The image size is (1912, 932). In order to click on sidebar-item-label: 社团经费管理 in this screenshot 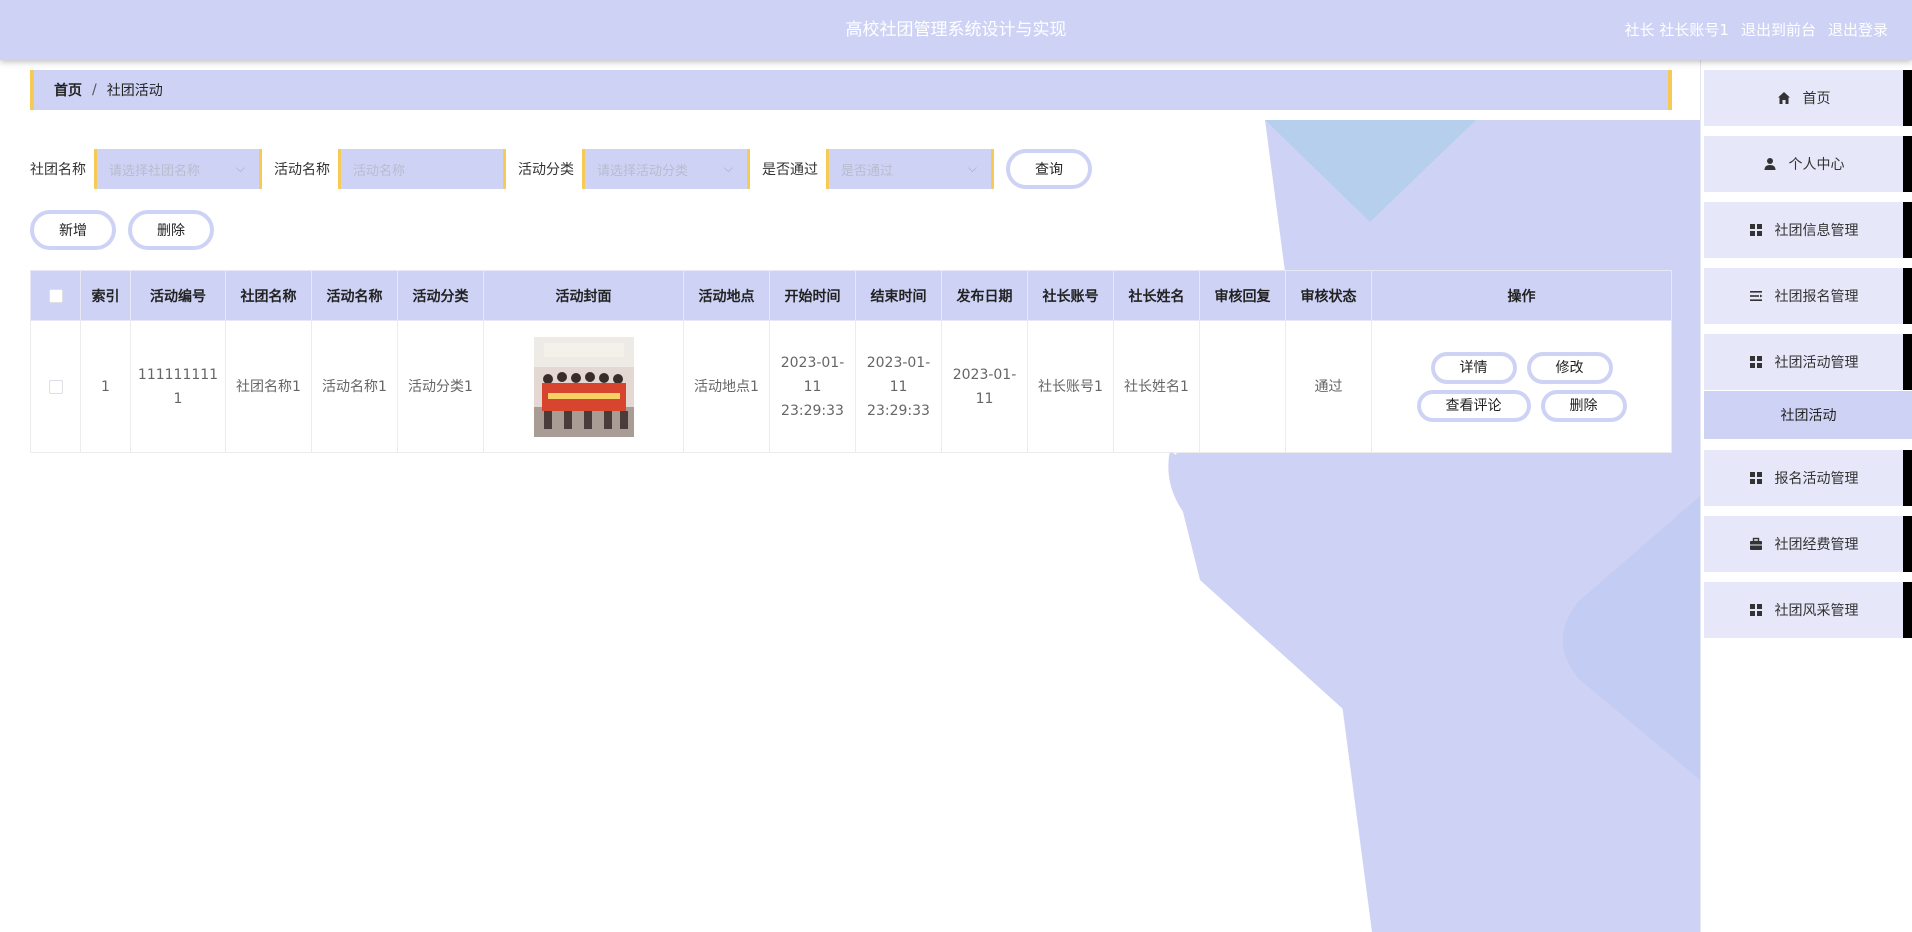, I will do `click(1816, 545)`.